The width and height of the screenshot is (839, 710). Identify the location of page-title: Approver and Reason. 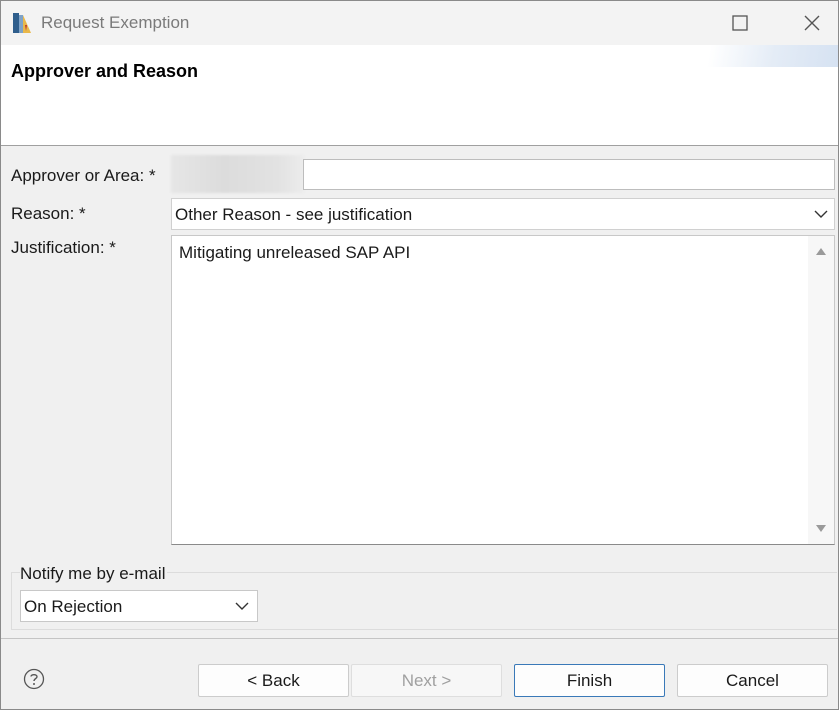
(105, 71).